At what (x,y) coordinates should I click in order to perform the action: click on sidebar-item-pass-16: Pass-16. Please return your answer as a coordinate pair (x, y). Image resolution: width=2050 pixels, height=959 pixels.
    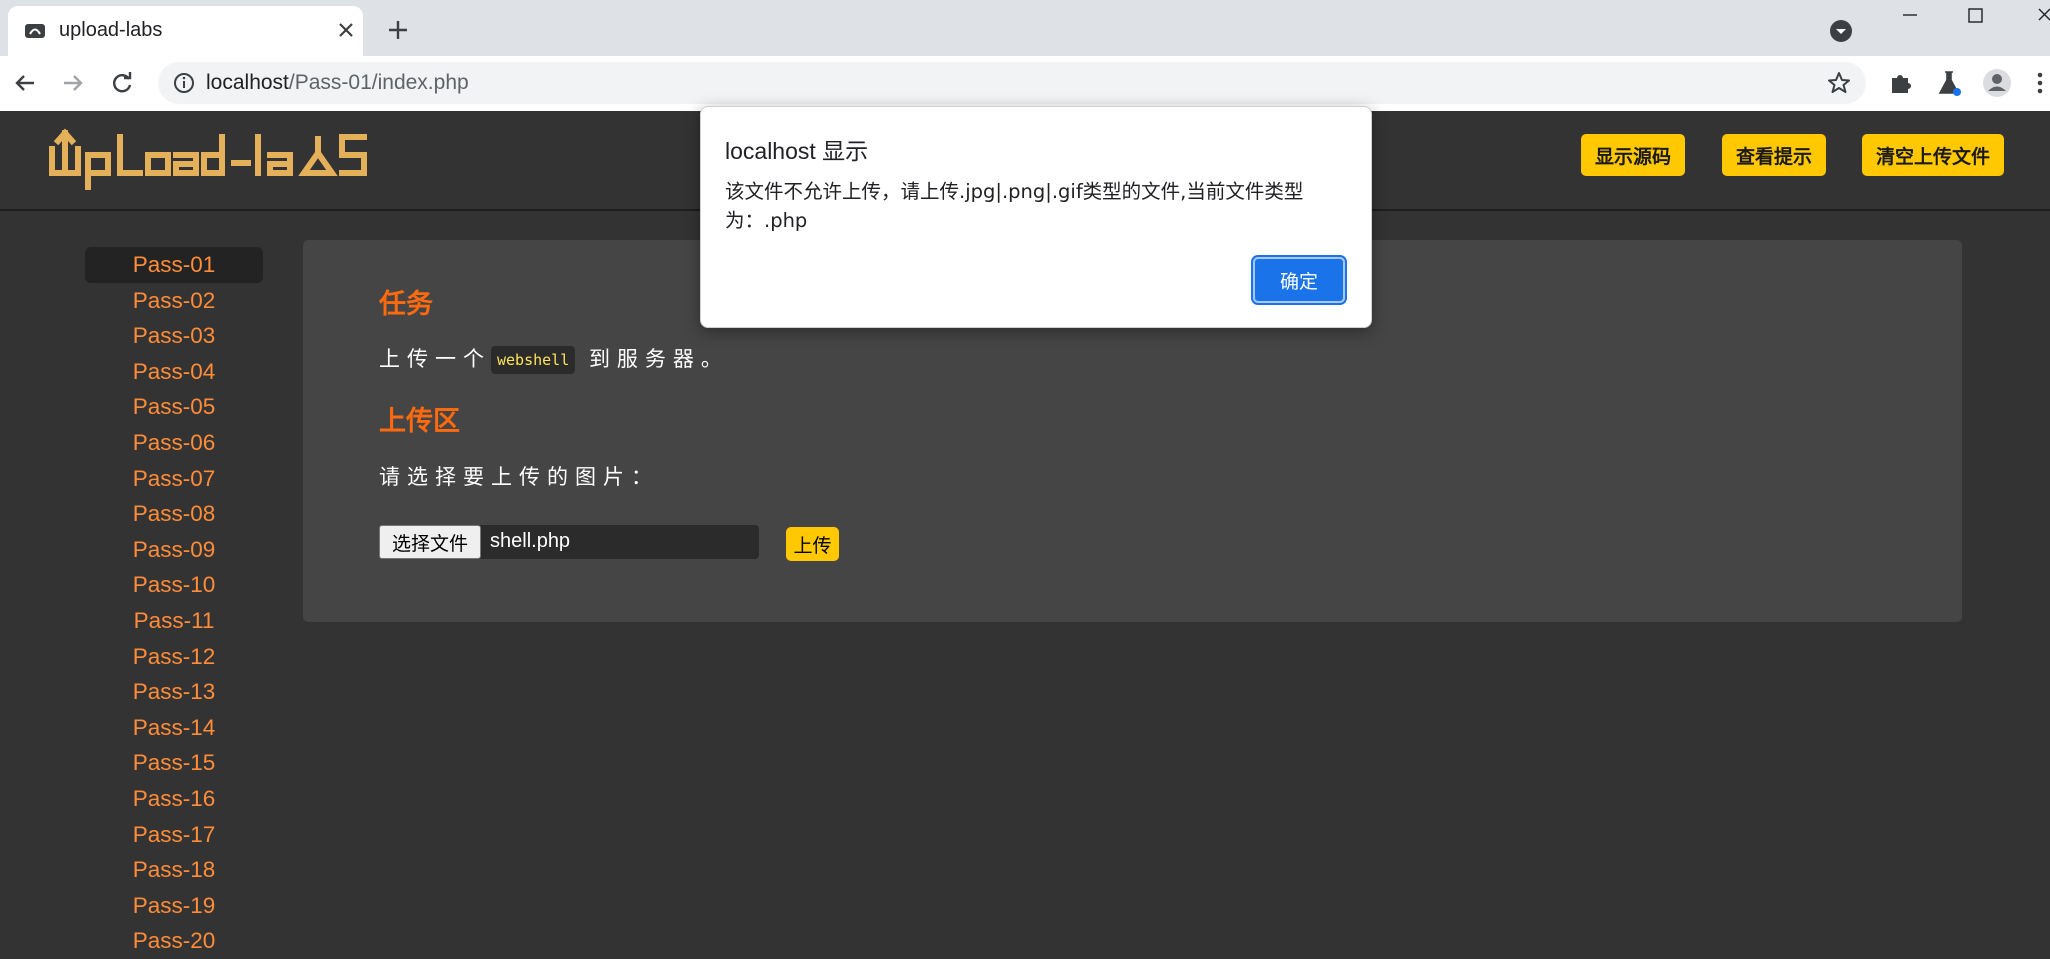
    Looking at the image, I should click on (174, 799).